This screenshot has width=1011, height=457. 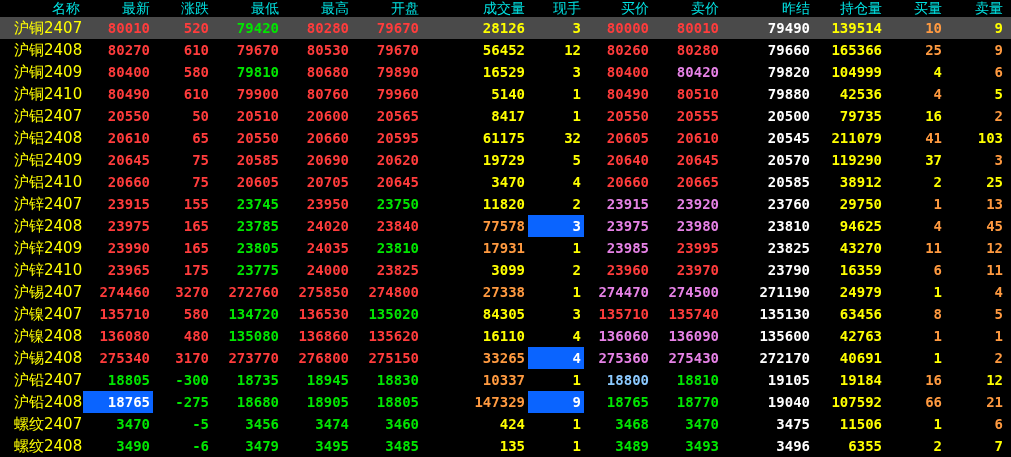 What do you see at coordinates (860, 270) in the screenshot?
I see `table-cell: 16359` at bounding box center [860, 270].